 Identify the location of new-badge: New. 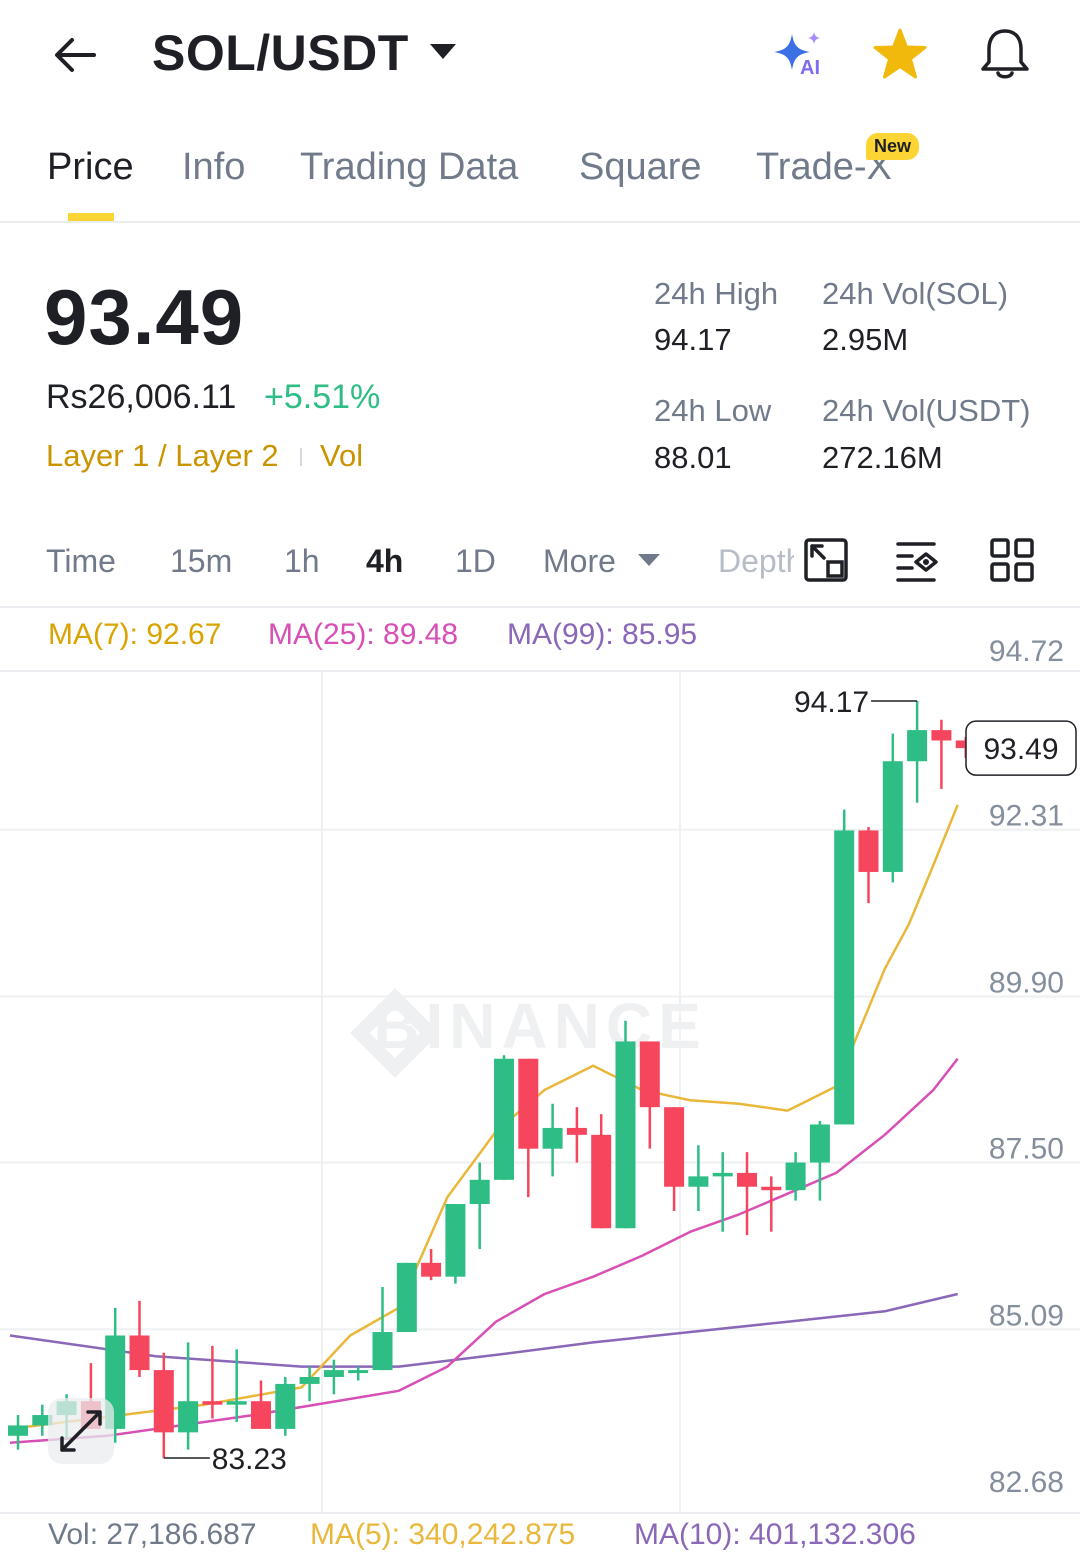
(893, 146).